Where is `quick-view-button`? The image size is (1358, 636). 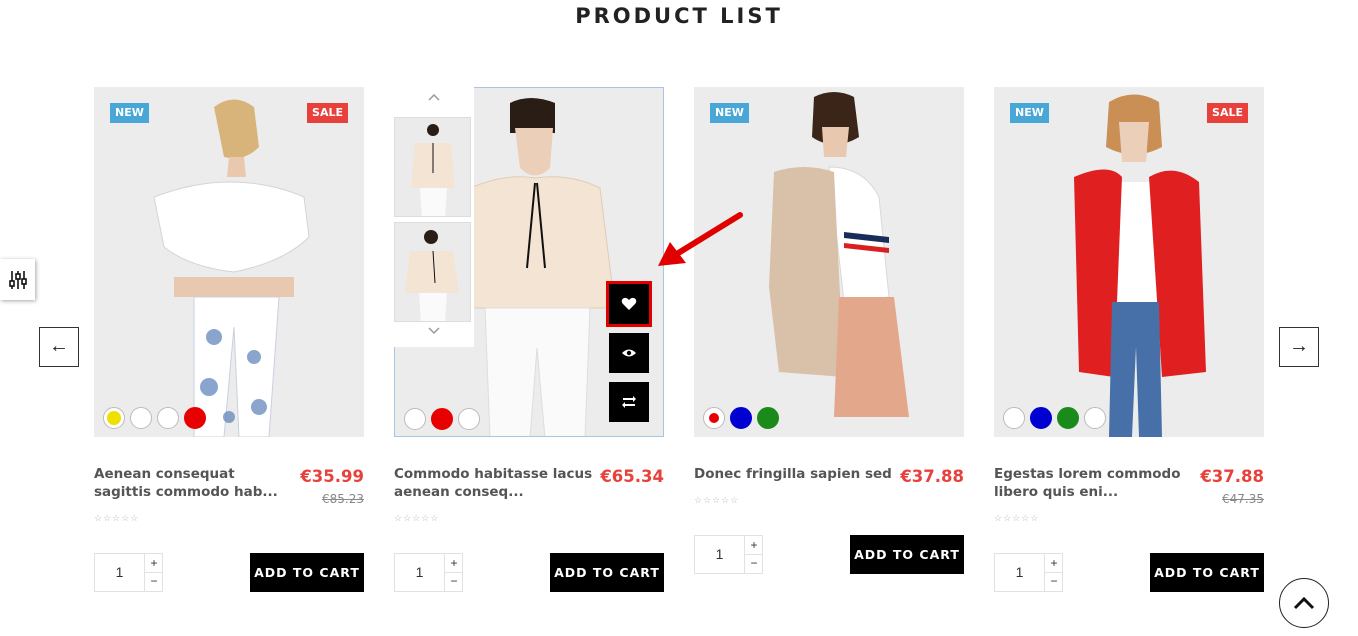 quick-view-button is located at coordinates (629, 353).